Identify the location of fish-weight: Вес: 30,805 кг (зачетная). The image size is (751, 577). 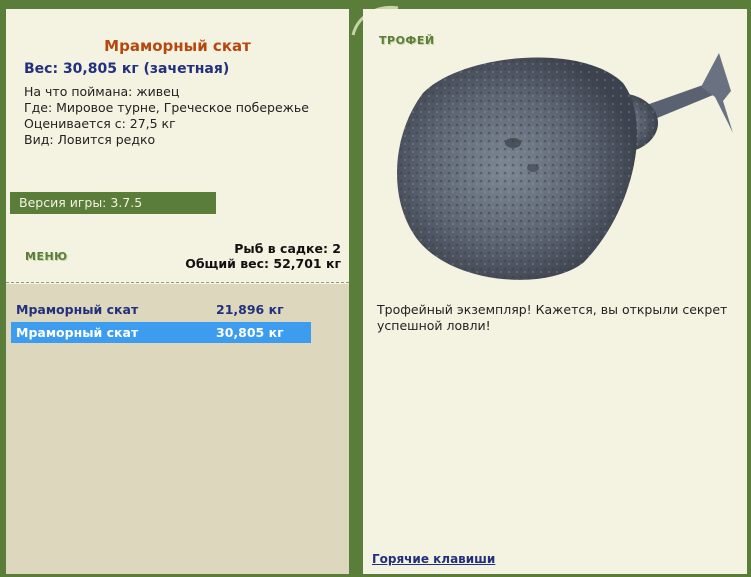
(127, 69).